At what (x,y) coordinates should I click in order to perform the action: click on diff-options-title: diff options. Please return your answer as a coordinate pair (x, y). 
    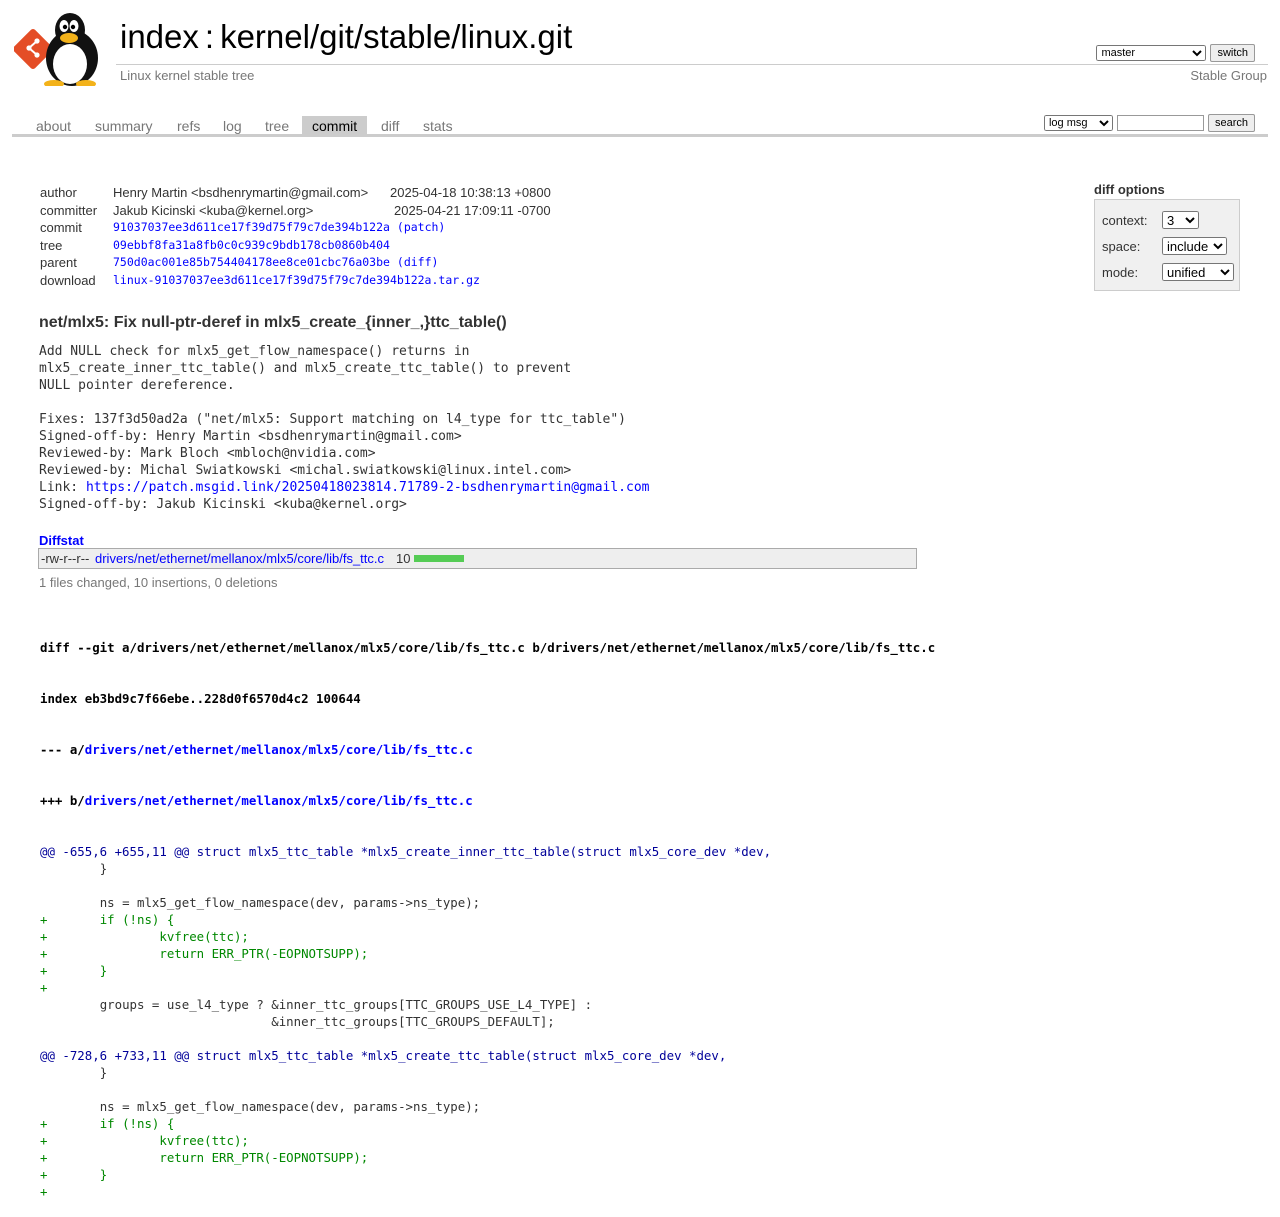
    Looking at the image, I should click on (1129, 189).